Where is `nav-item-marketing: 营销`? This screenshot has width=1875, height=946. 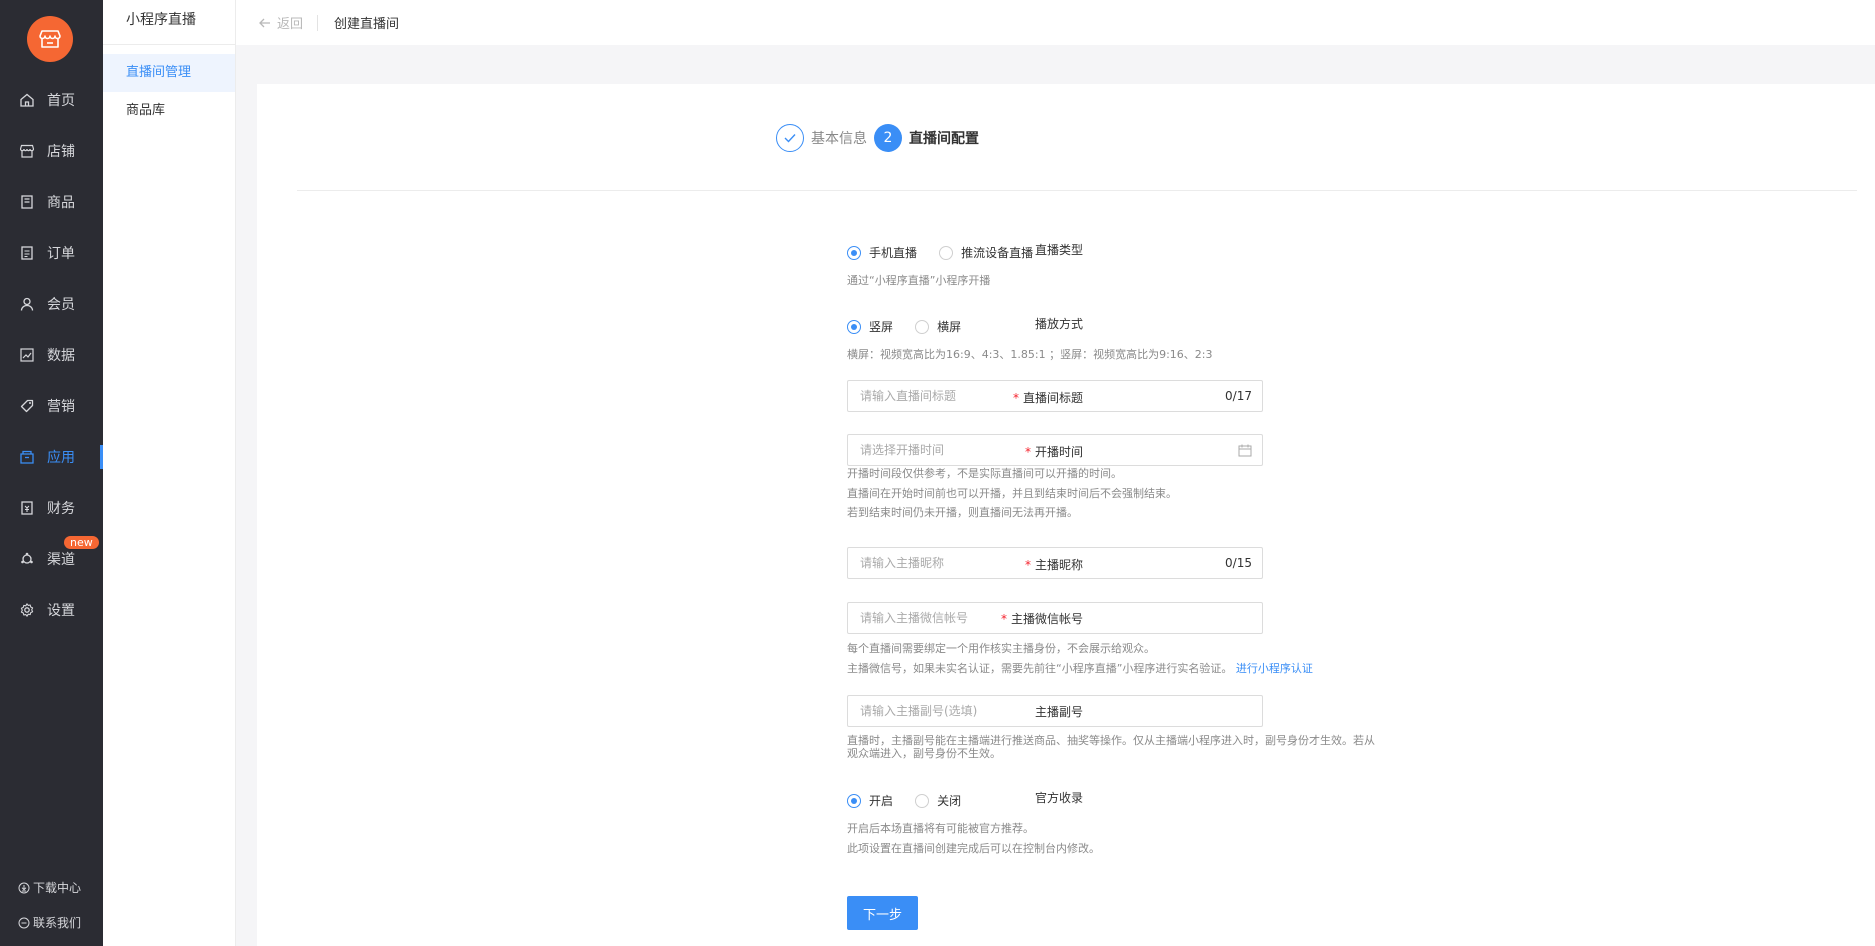 nav-item-marketing: 营销 is located at coordinates (51, 405).